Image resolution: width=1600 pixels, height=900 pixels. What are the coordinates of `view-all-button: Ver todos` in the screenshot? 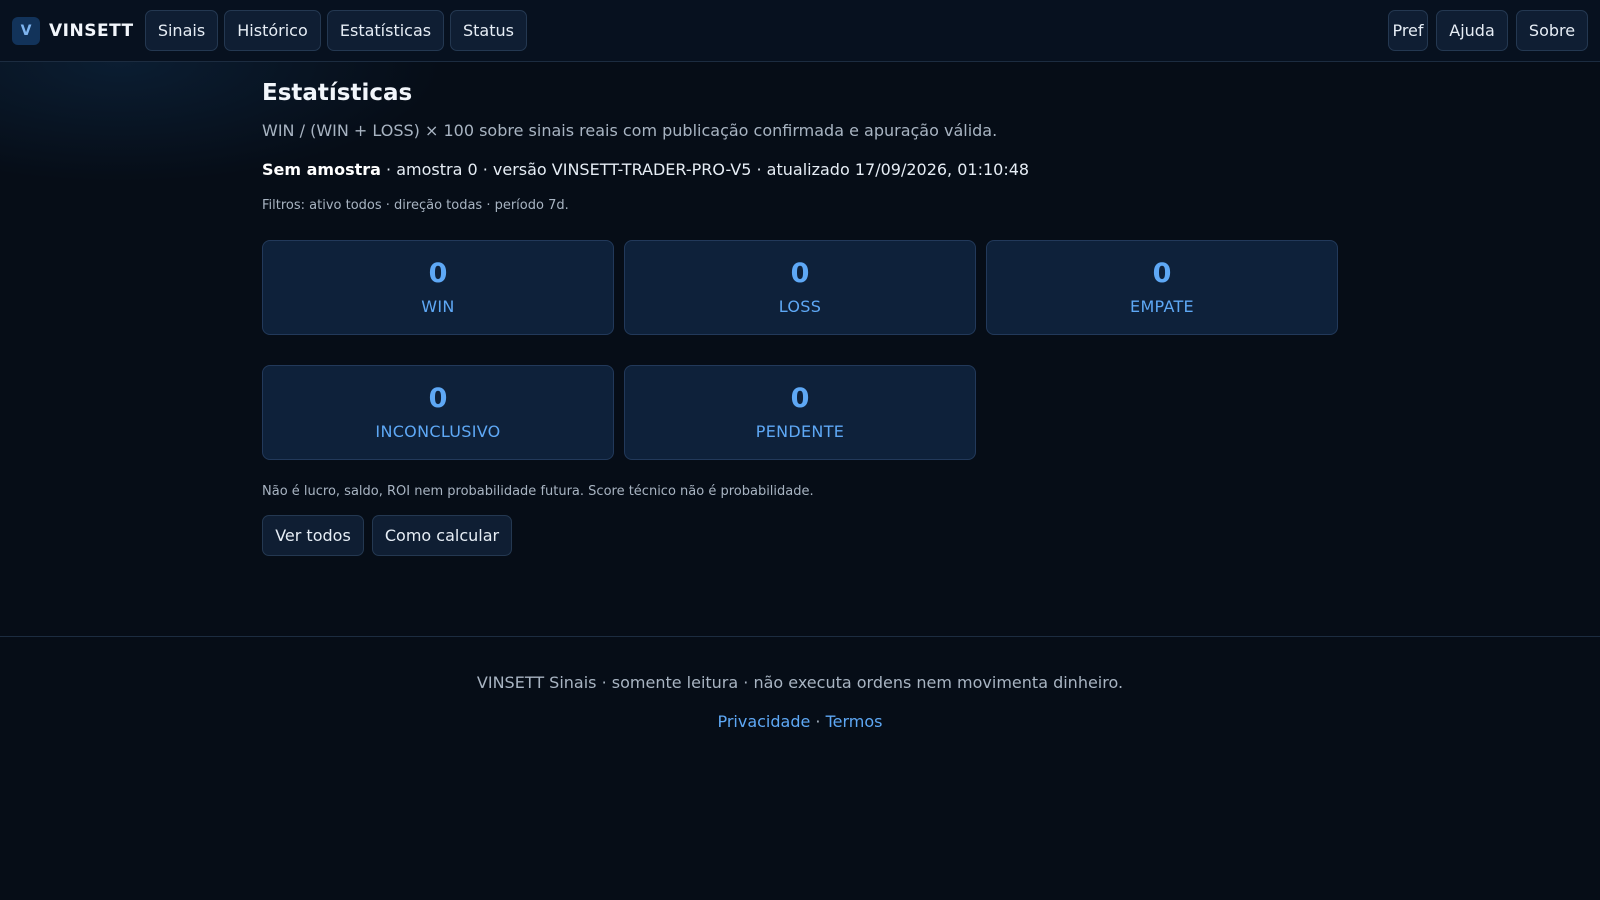 It's located at (313, 535).